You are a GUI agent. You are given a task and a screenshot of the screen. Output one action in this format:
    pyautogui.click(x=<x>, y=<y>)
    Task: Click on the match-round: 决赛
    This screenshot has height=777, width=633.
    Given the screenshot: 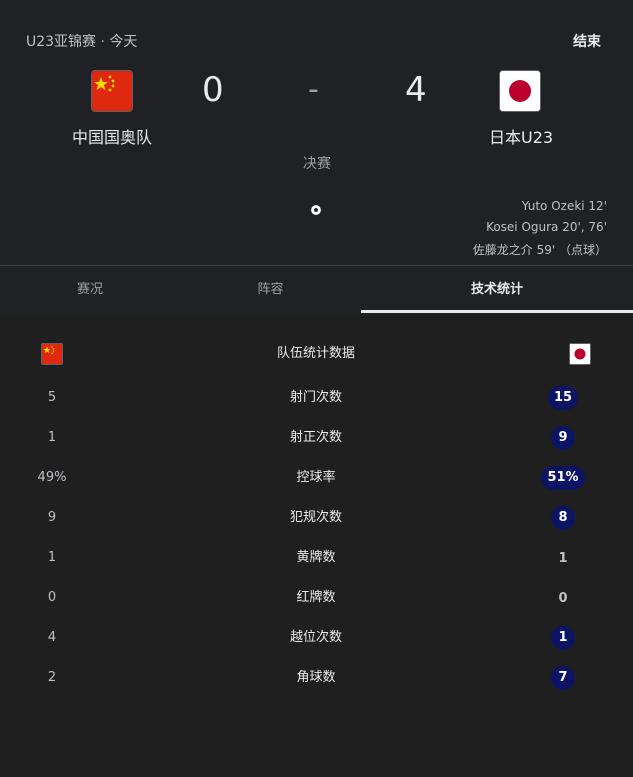 What is the action you would take?
    pyautogui.click(x=317, y=164)
    